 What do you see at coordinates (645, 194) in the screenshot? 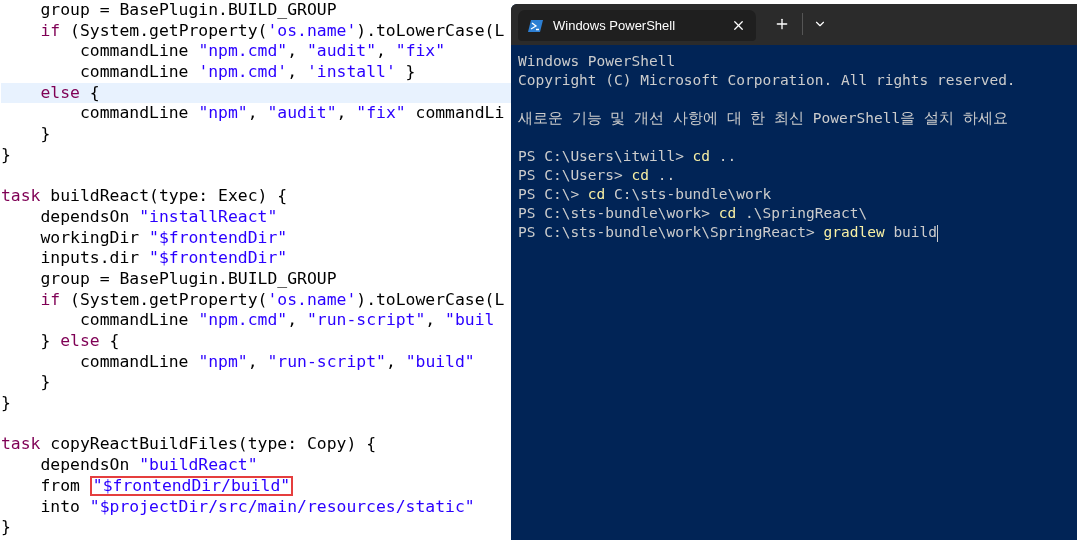
I see `terminal-line: PS C:\> cd C:\sts-bundle\work` at bounding box center [645, 194].